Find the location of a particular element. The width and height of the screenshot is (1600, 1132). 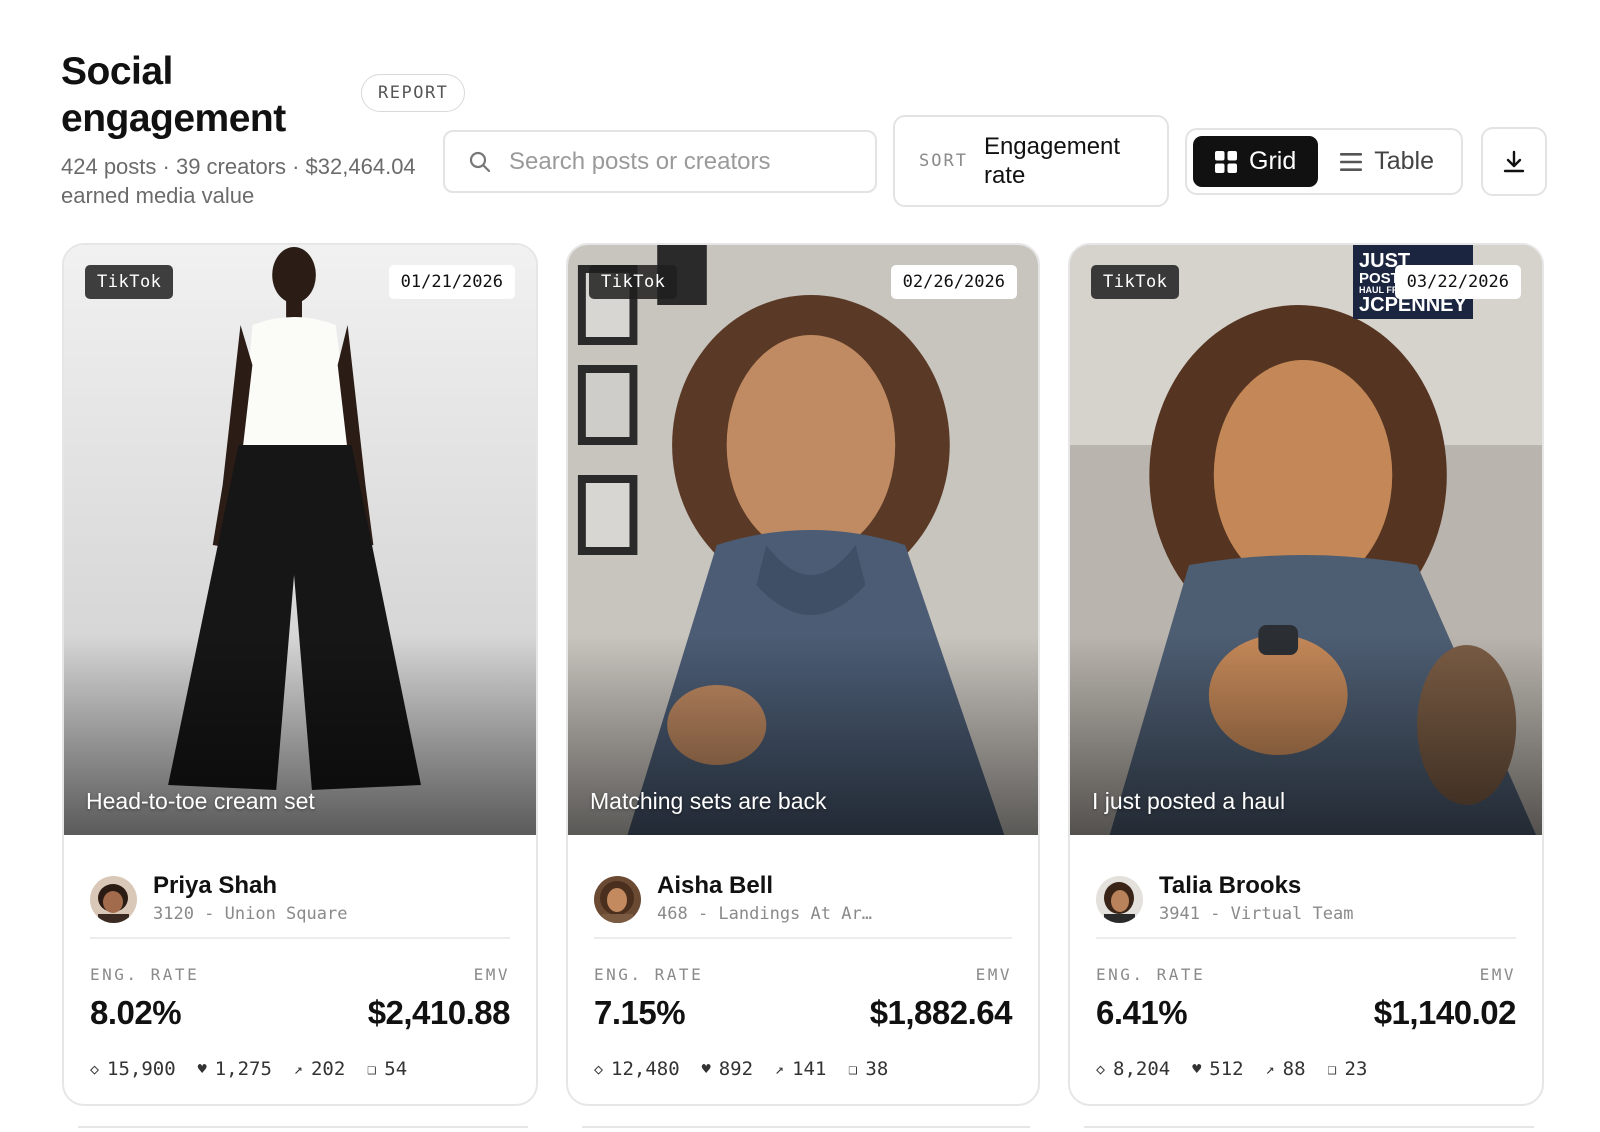

download-button is located at coordinates (1514, 161).